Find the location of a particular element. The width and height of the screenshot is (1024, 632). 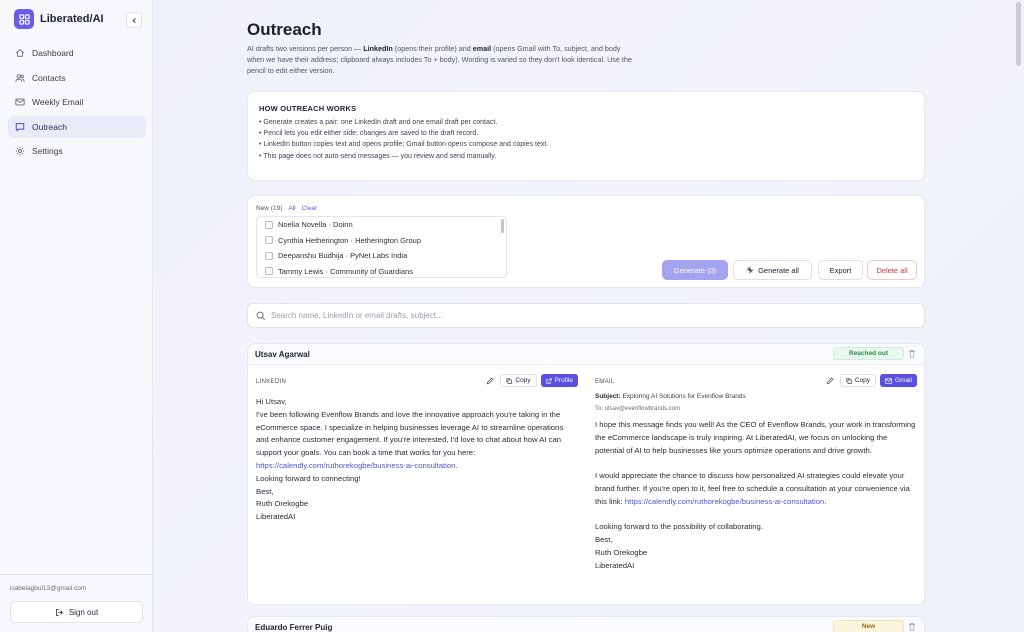

home-icon is located at coordinates (20, 53).